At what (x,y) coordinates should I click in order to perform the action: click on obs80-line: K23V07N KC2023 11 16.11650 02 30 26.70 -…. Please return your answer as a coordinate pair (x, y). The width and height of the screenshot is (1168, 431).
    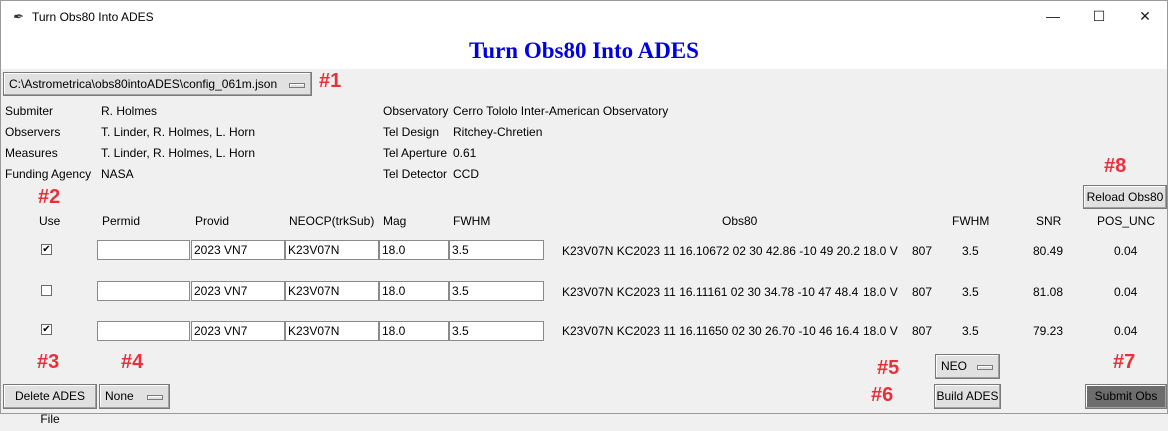
    Looking at the image, I should click on (711, 331).